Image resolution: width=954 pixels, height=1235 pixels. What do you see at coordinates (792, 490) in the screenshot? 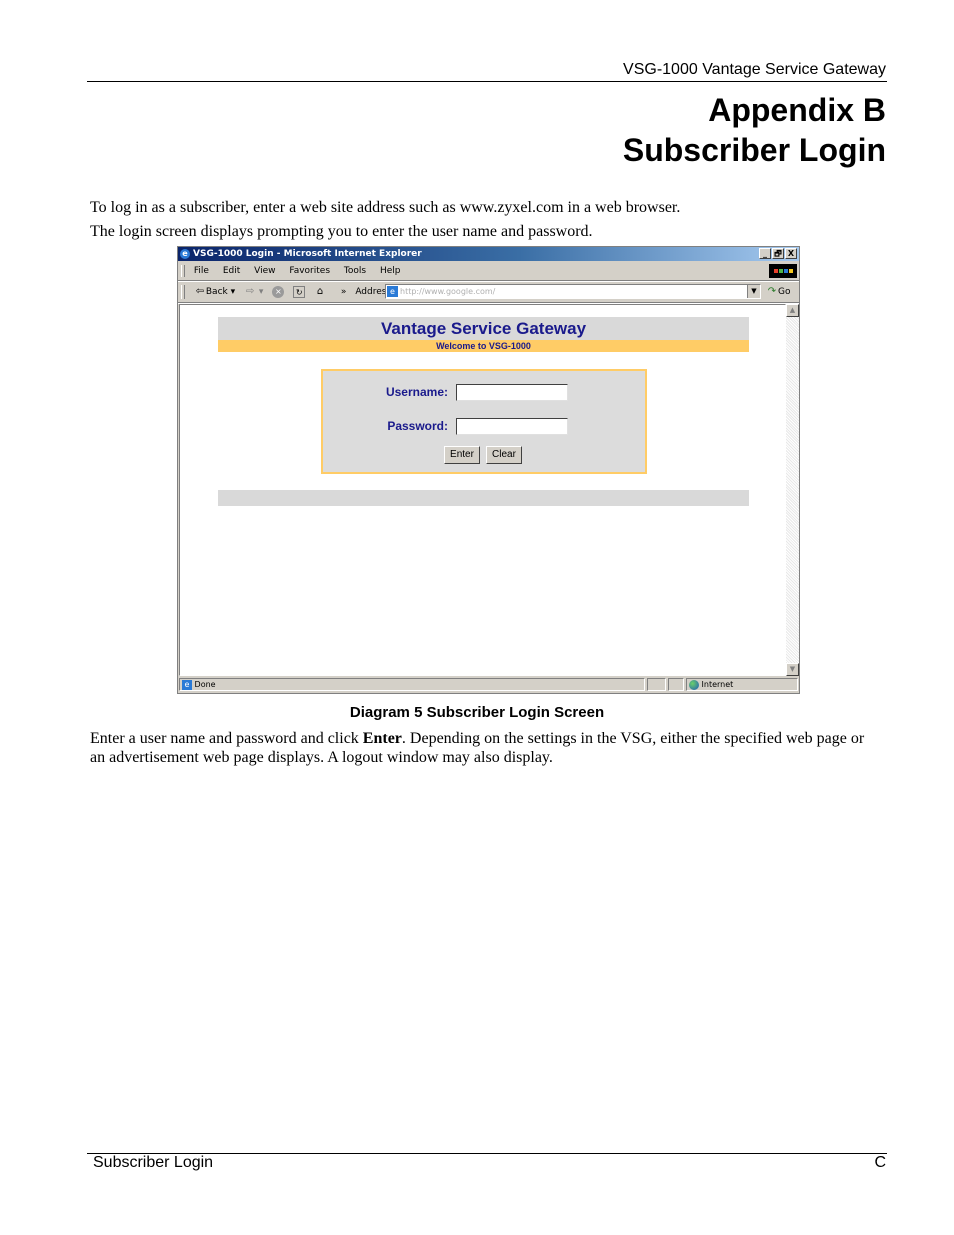
I see `vertical-scrollbar: ▲ ▼` at bounding box center [792, 490].